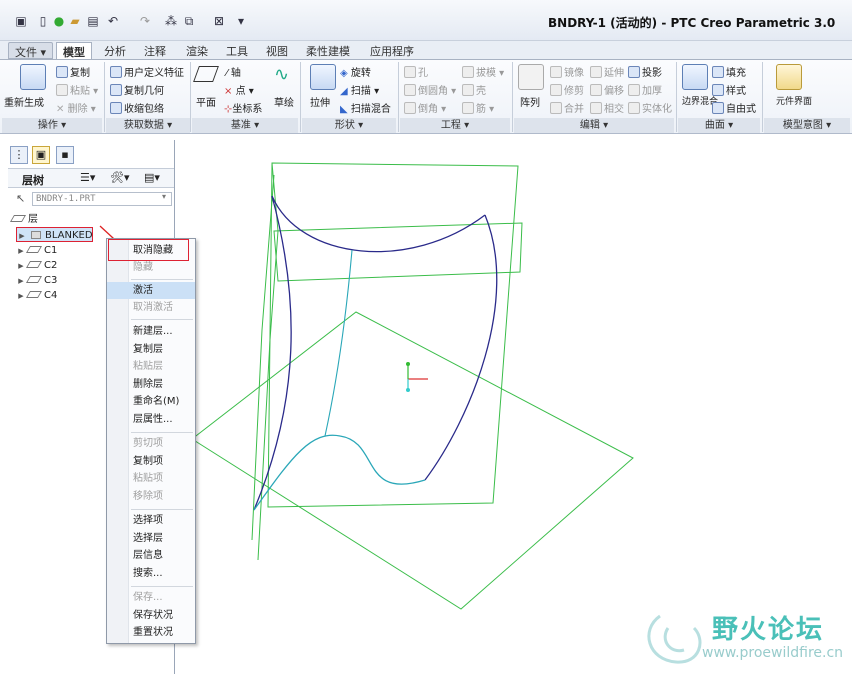 This screenshot has width=852, height=674. Describe the element at coordinates (171, 21) in the screenshot. I see `regenerate-icon: ⁂` at that location.